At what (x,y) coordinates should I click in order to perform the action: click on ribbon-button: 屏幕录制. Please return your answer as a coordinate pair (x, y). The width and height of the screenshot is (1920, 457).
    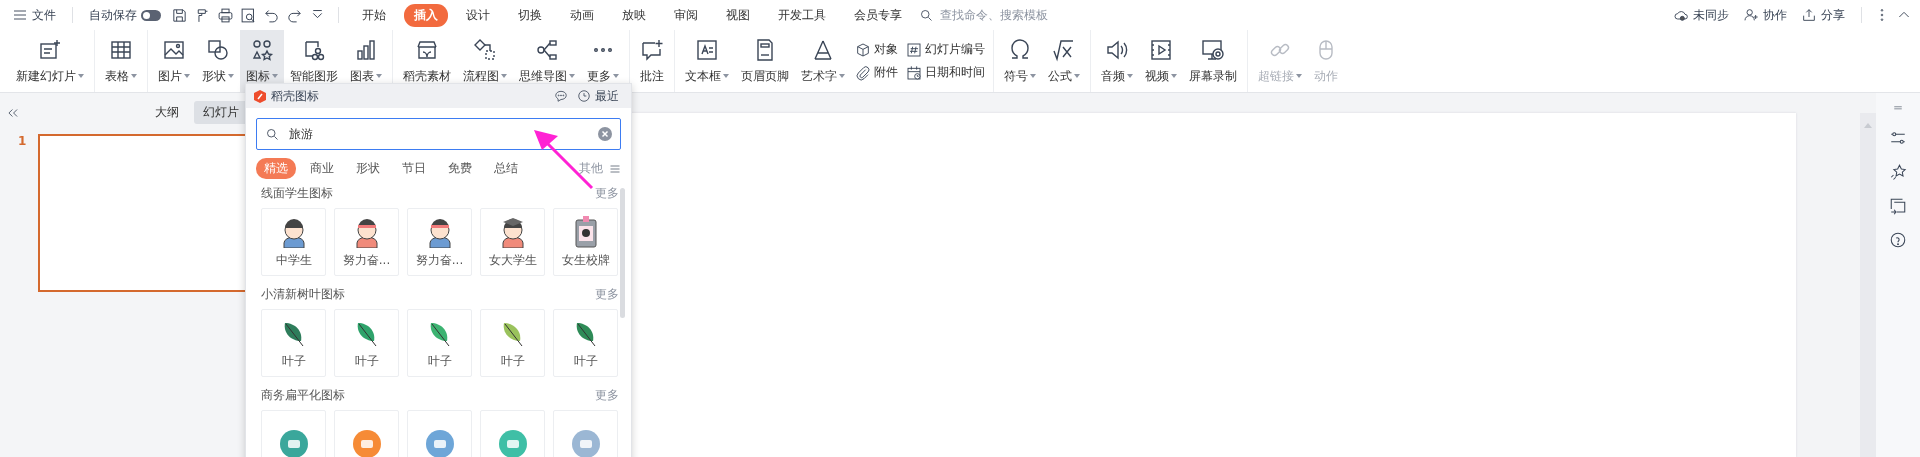
    Looking at the image, I should click on (1213, 61).